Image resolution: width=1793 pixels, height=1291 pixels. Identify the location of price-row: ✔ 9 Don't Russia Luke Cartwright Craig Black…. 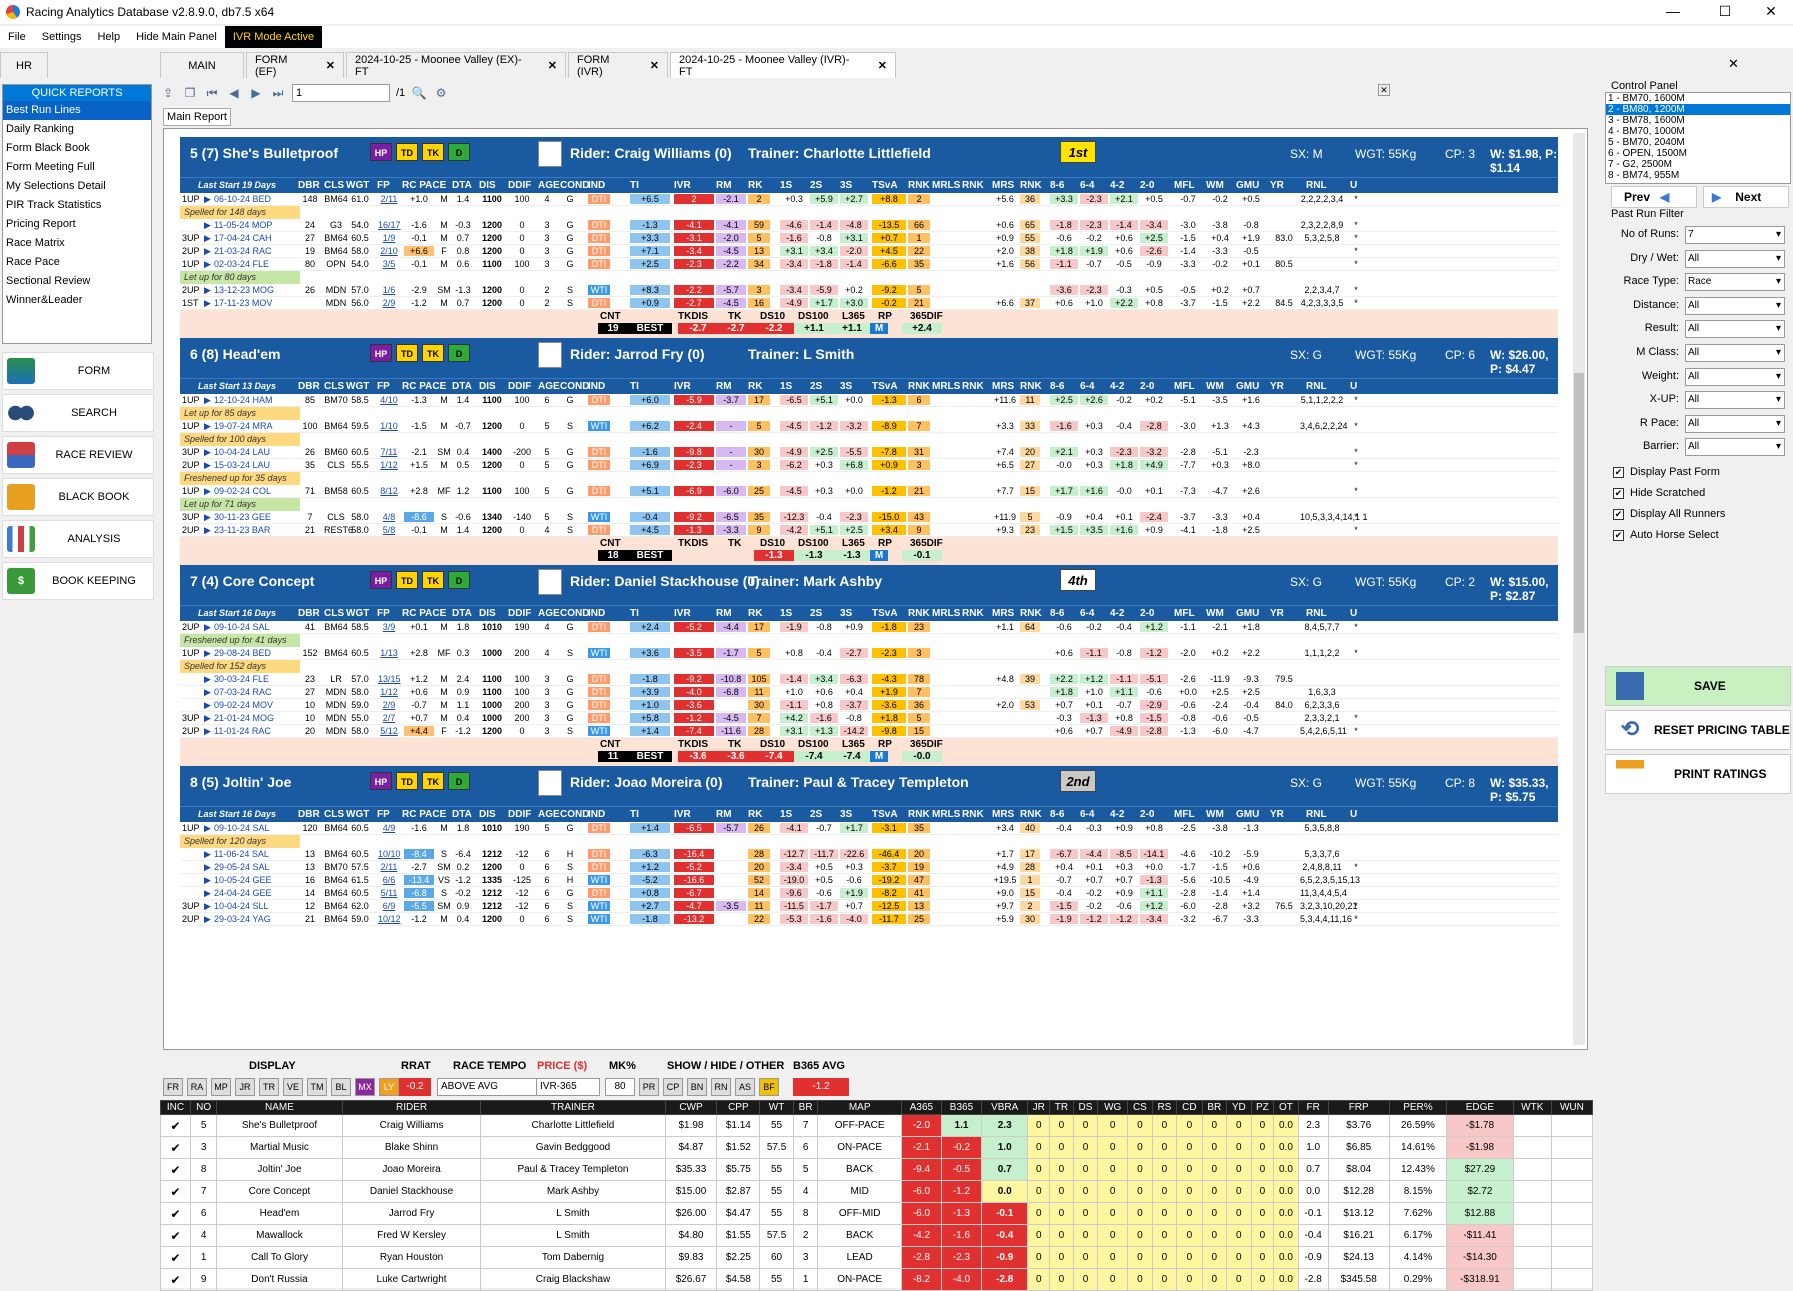
(877, 1279).